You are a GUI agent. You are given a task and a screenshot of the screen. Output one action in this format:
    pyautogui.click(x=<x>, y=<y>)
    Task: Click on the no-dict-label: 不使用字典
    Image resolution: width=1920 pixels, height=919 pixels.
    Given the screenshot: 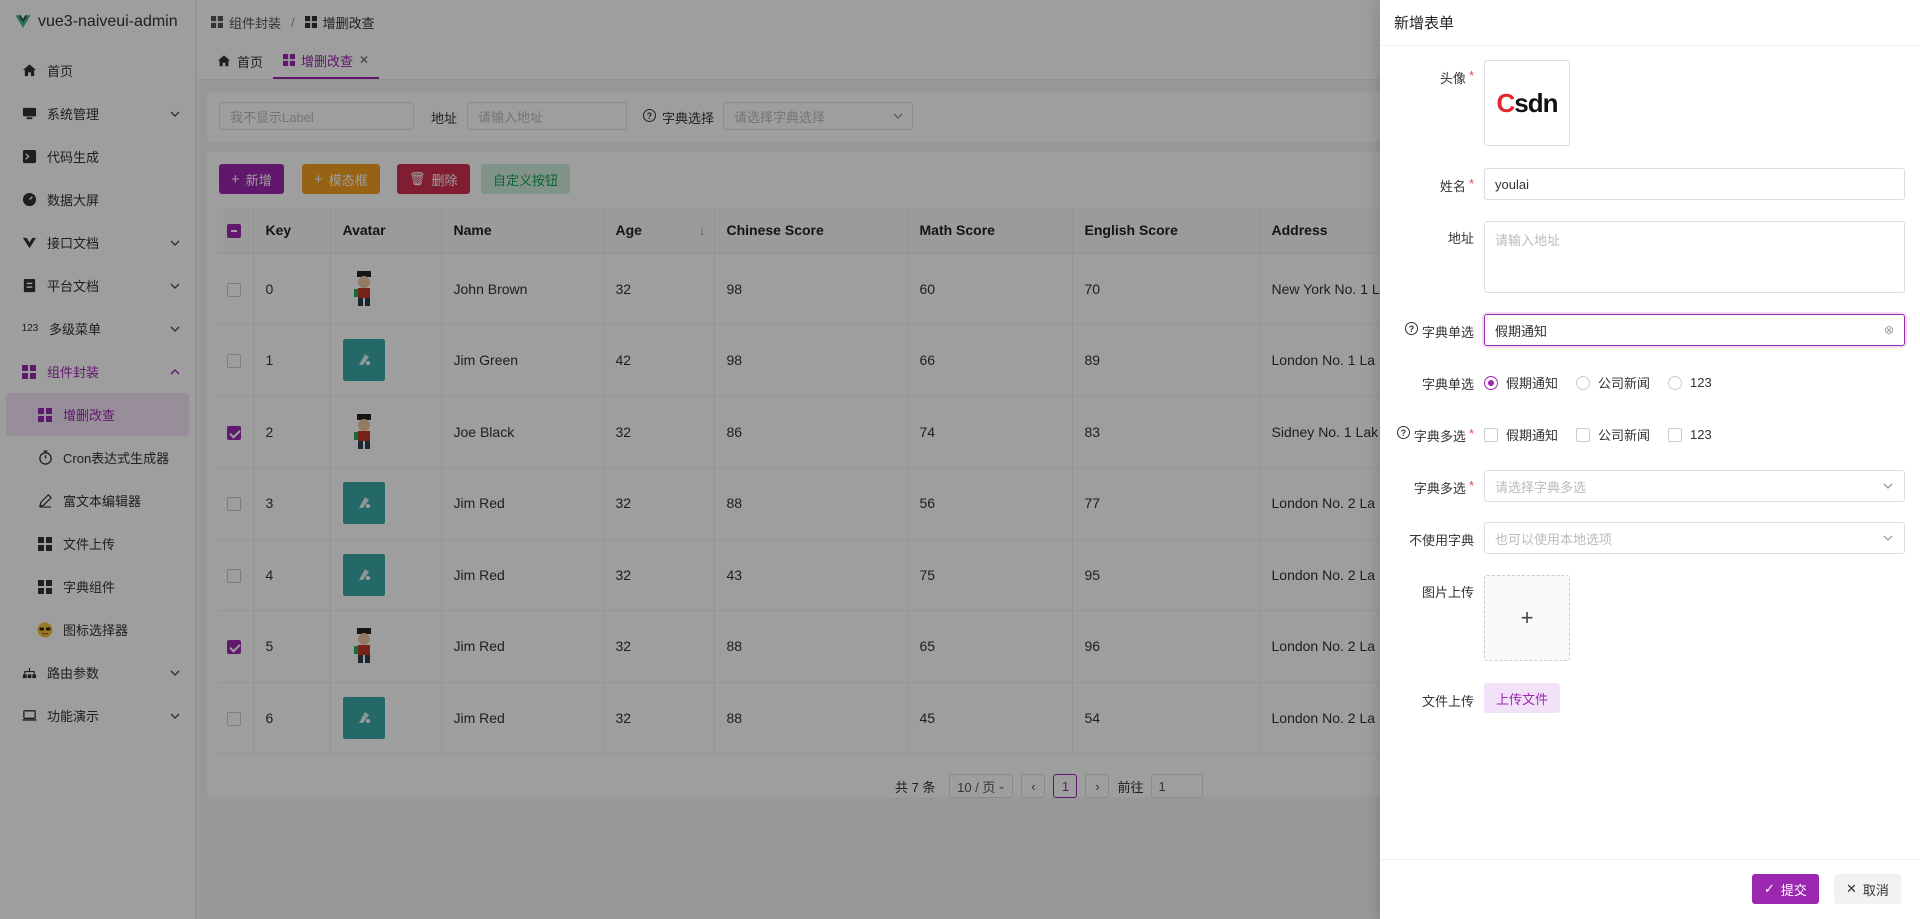 What is the action you would take?
    pyautogui.click(x=1441, y=540)
    